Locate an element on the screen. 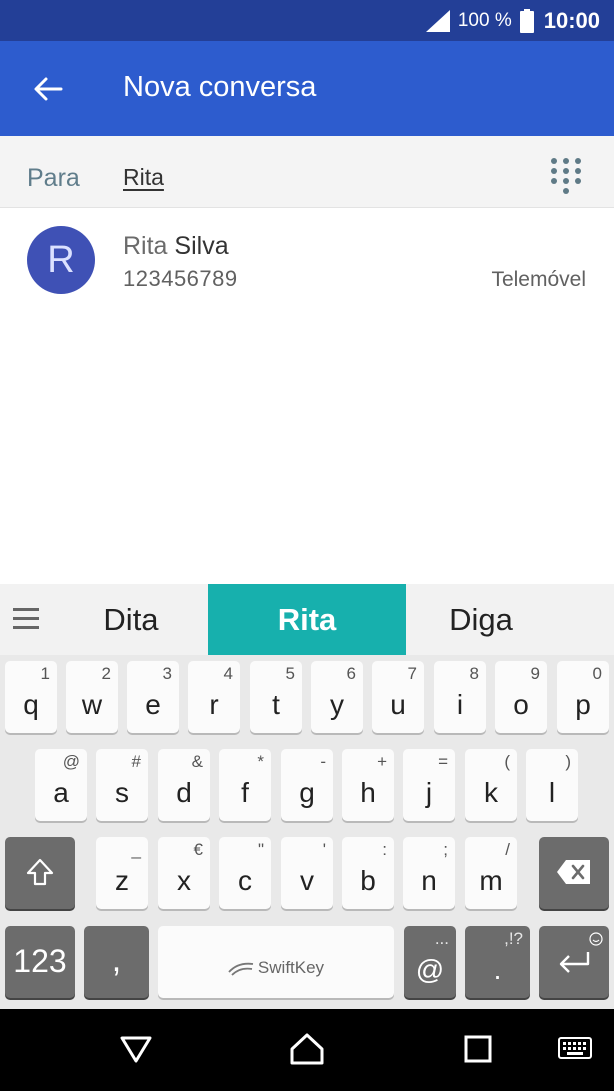  nav-home-button is located at coordinates (307, 1049).